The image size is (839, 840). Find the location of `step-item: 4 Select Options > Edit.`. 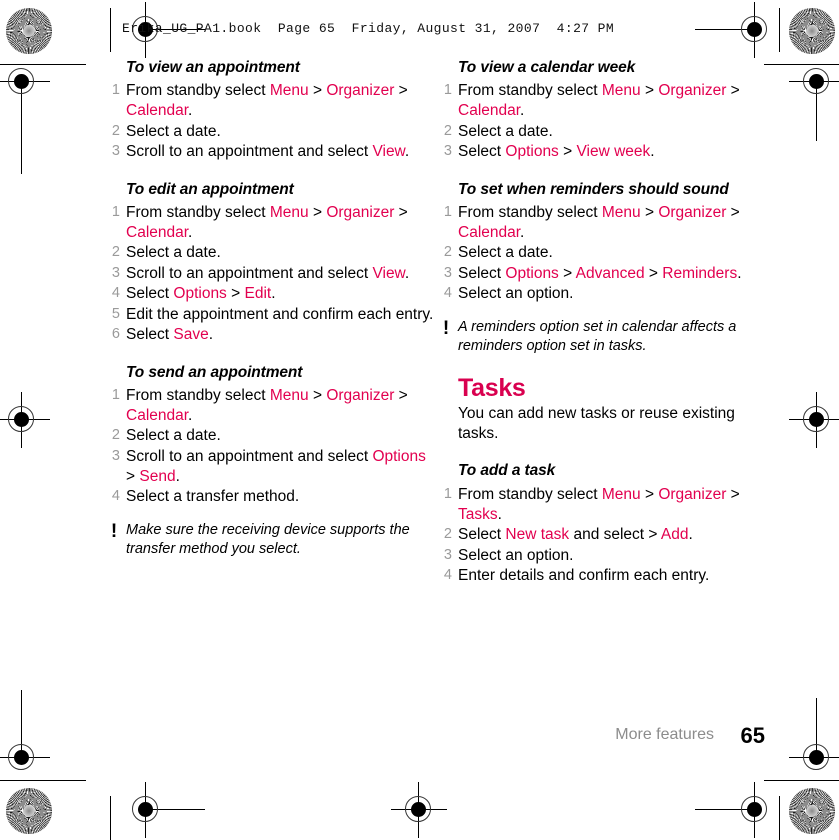

step-item: 4 Select Options > Edit. is located at coordinates (273, 294).